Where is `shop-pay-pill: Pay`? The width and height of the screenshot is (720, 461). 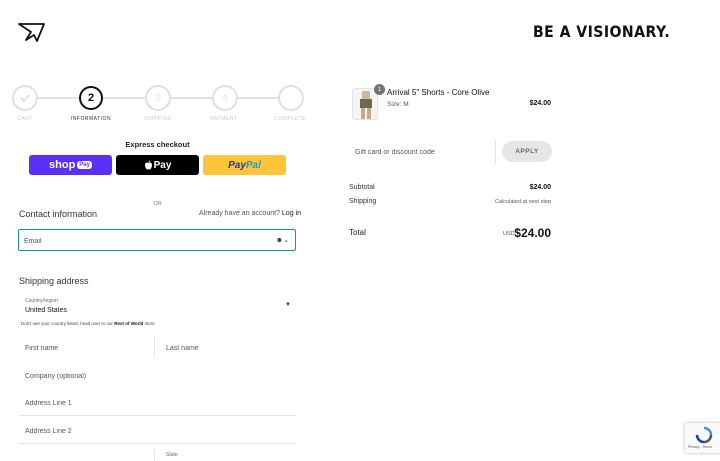
shop-pay-pill: Pay is located at coordinates (84, 165).